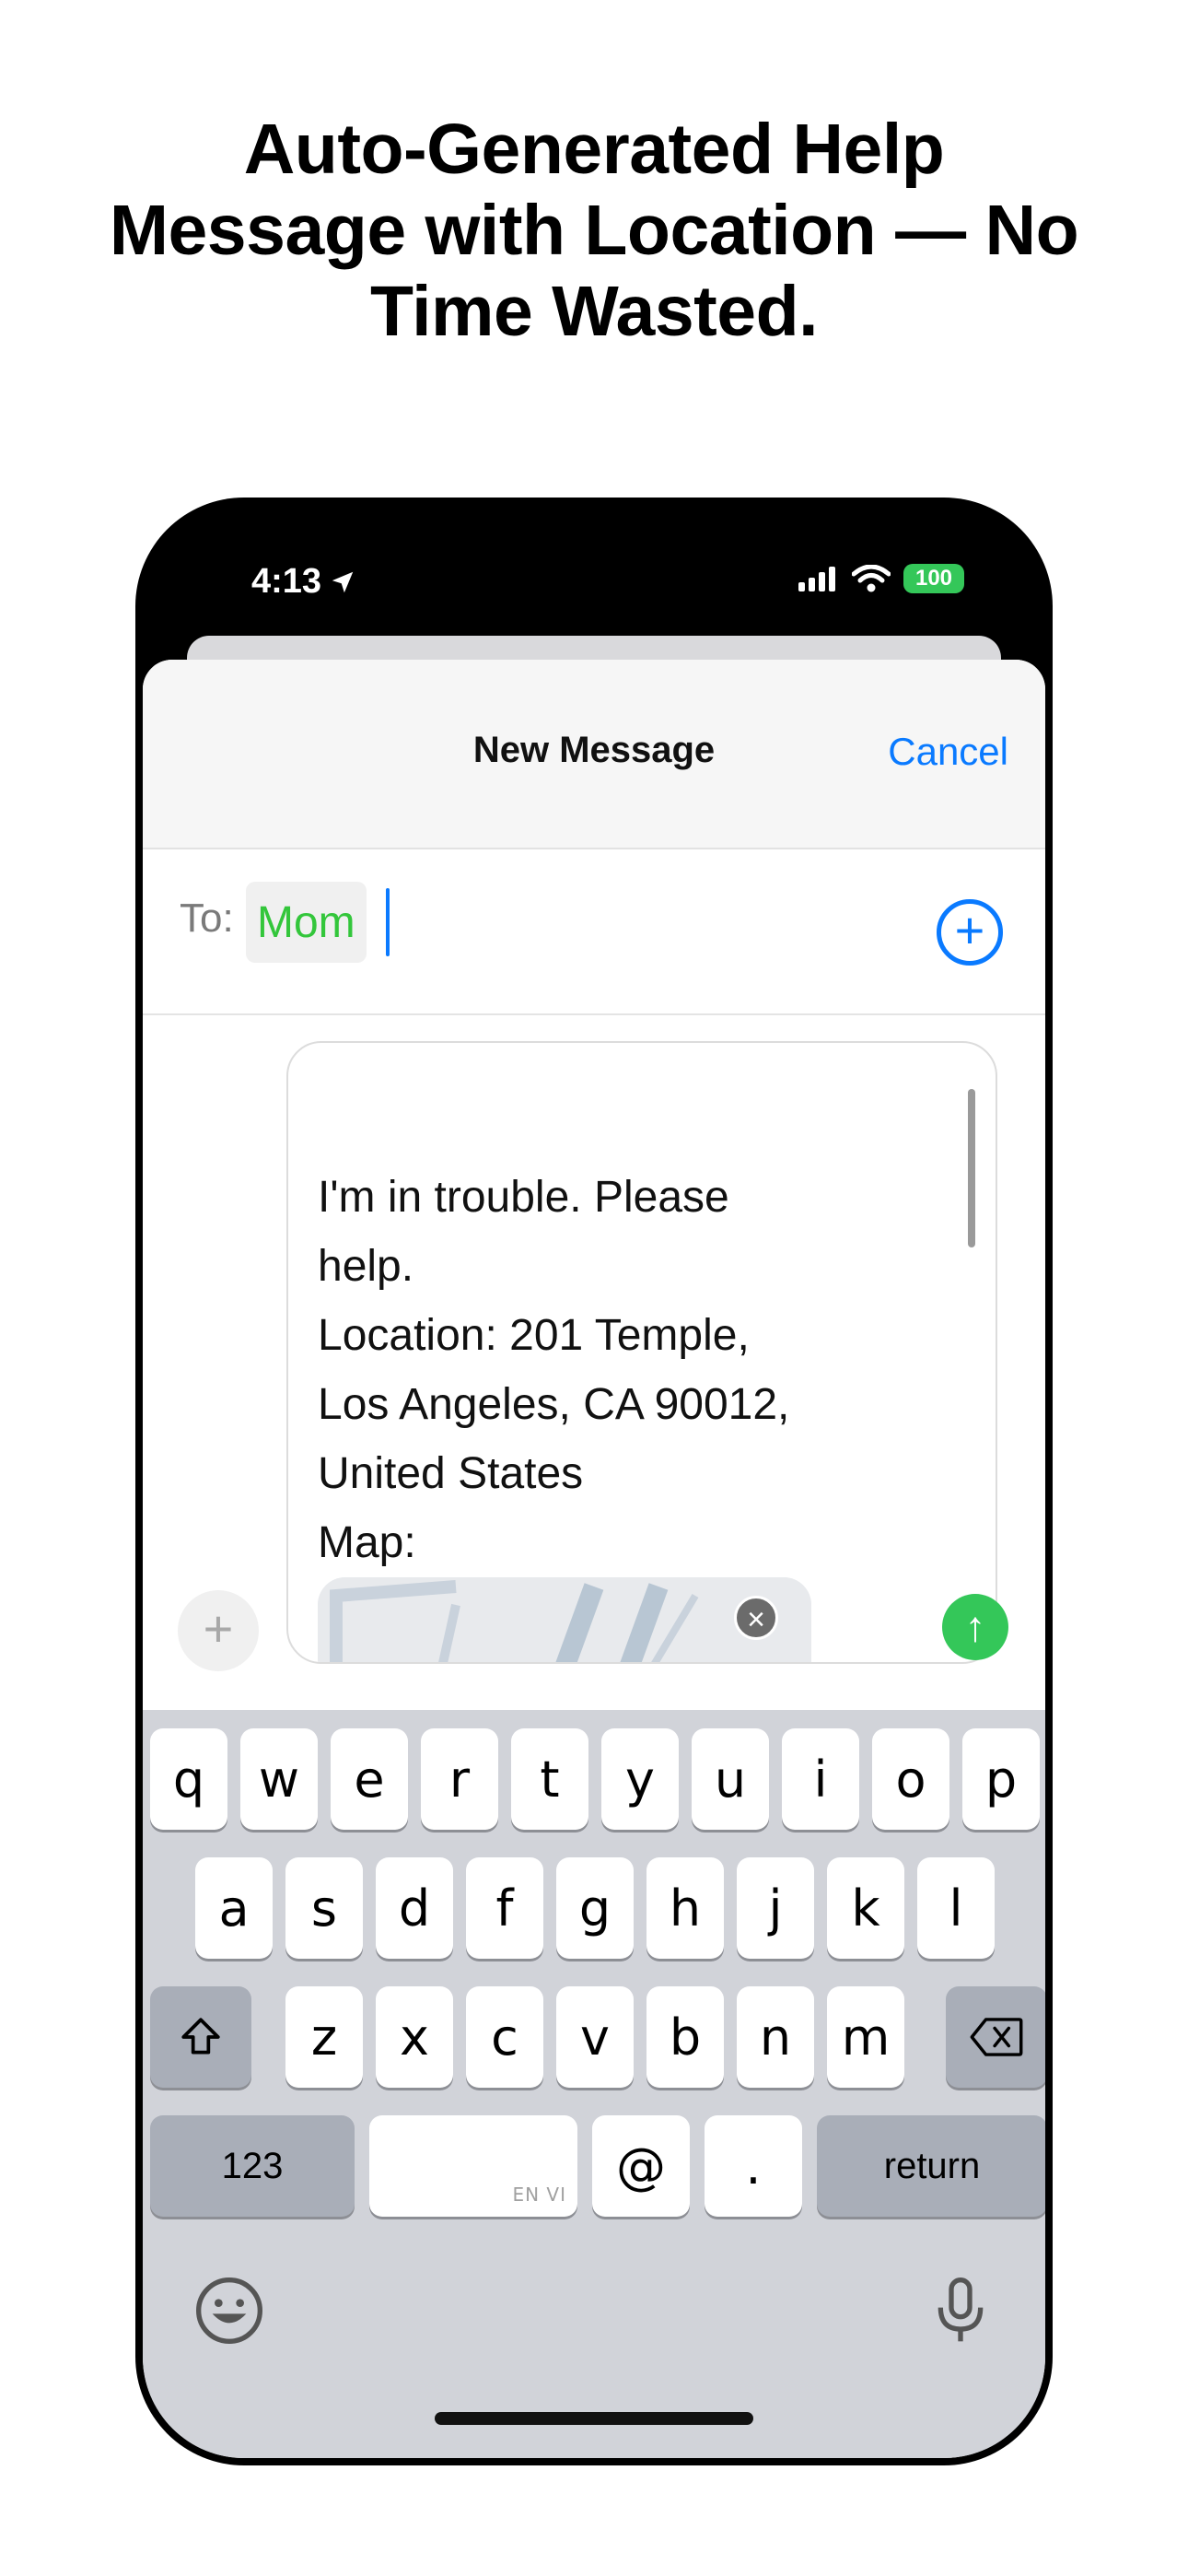  Describe the element at coordinates (594, 149) in the screenshot. I see `headline-line-1: Auto-Generated Help` at that location.